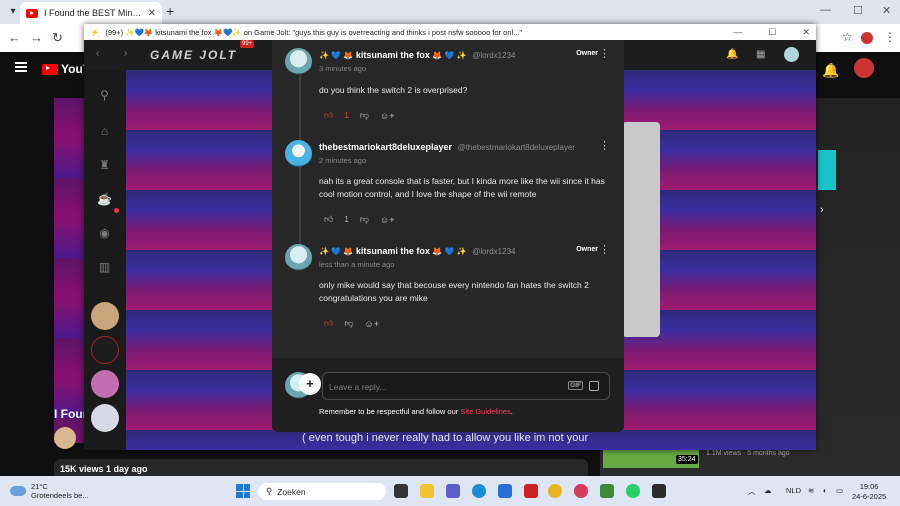 Image resolution: width=900 pixels, height=506 pixels. Describe the element at coordinates (869, 492) in the screenshot. I see `system-clock: 19:06 24-6-2025` at that location.